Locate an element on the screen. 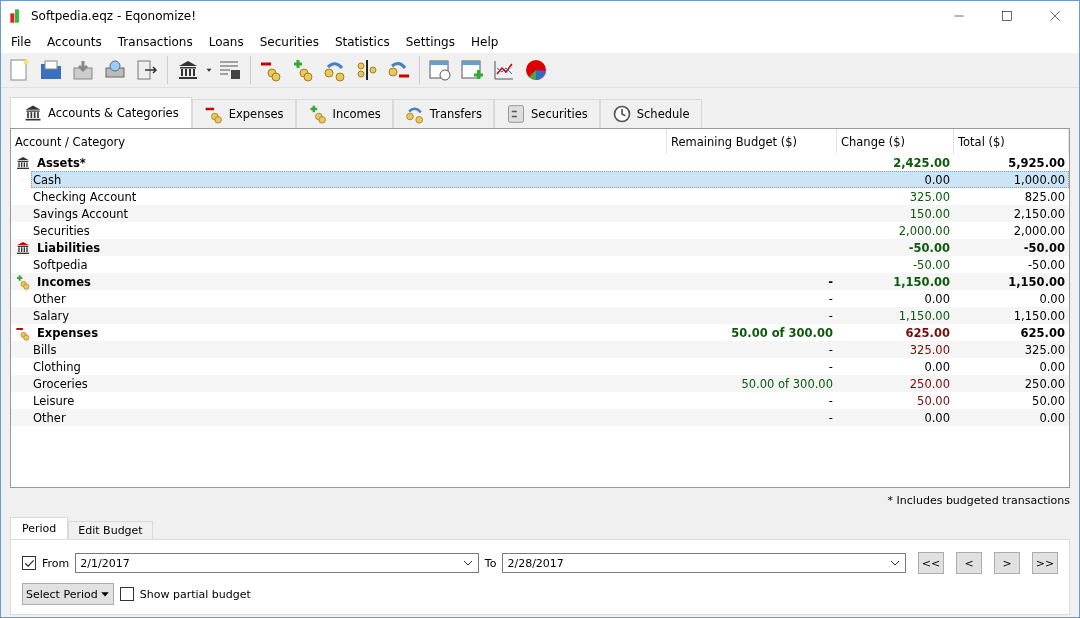 The width and height of the screenshot is (1080, 618). table-cell: Leisure is located at coordinates (54, 400).